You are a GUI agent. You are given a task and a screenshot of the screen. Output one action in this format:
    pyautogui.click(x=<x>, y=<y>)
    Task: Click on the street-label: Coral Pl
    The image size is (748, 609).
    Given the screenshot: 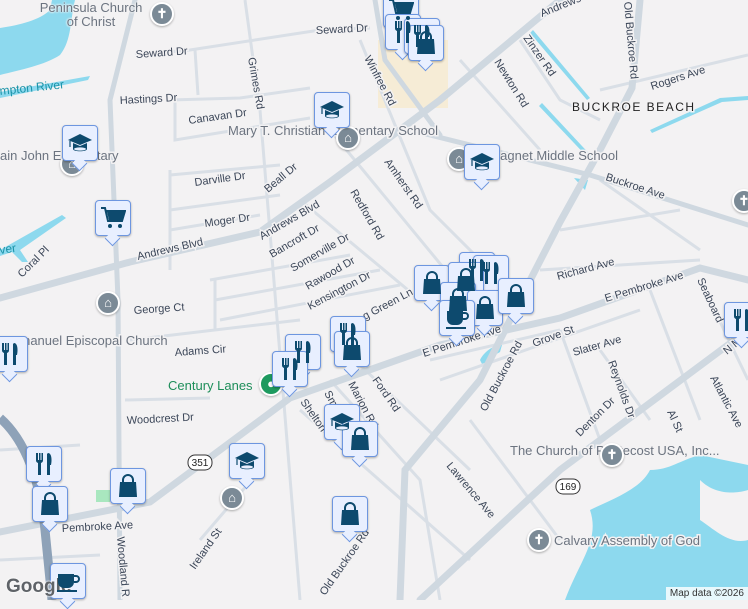 What is the action you would take?
    pyautogui.click(x=34, y=262)
    